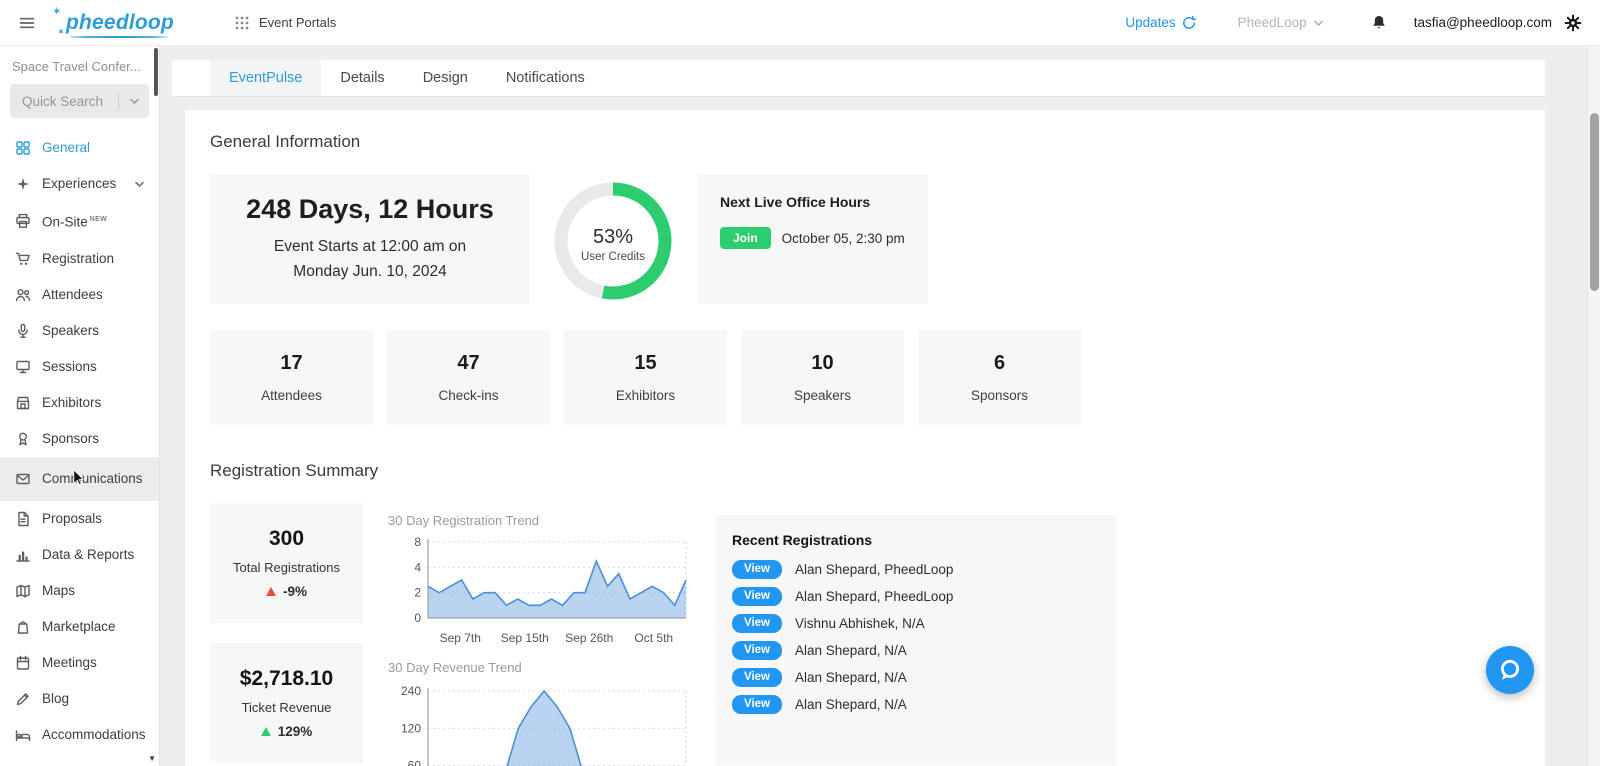  Describe the element at coordinates (286, 678) in the screenshot. I see `ticket-revenue-value: $2,718.10` at that location.